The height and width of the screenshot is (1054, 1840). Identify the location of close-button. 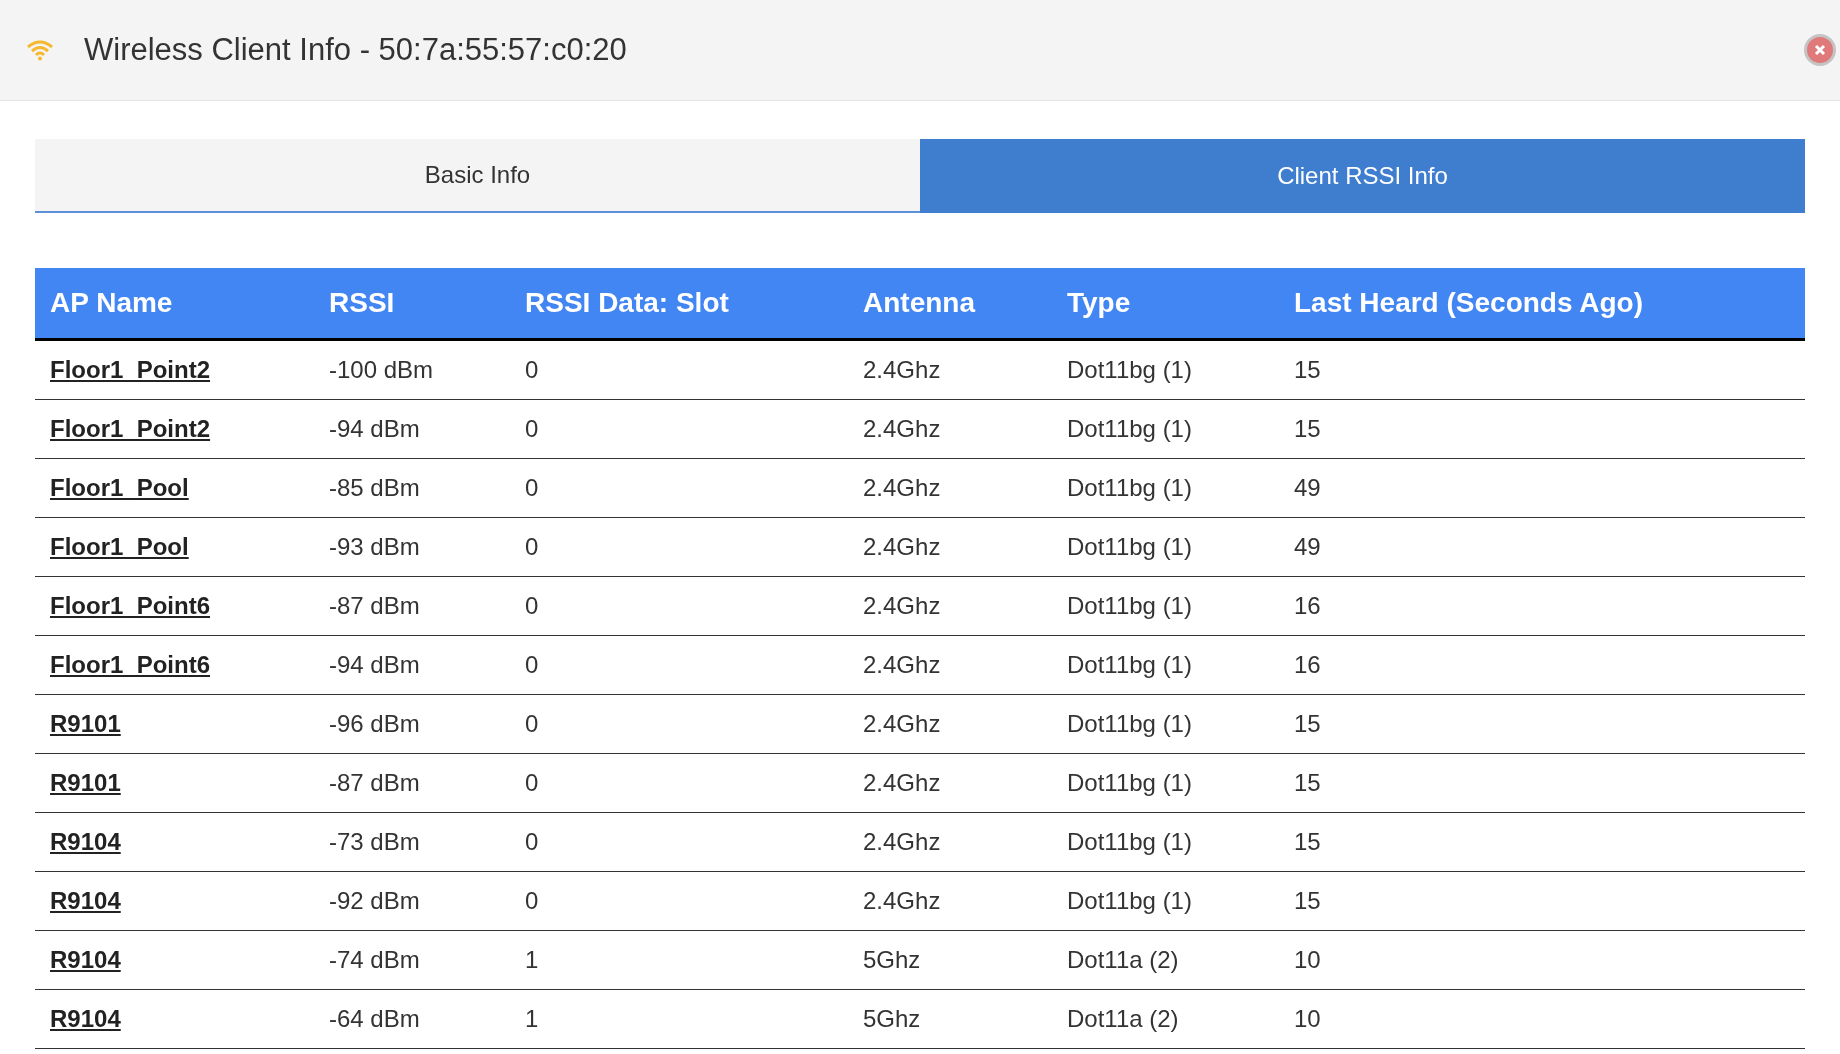
(1820, 50).